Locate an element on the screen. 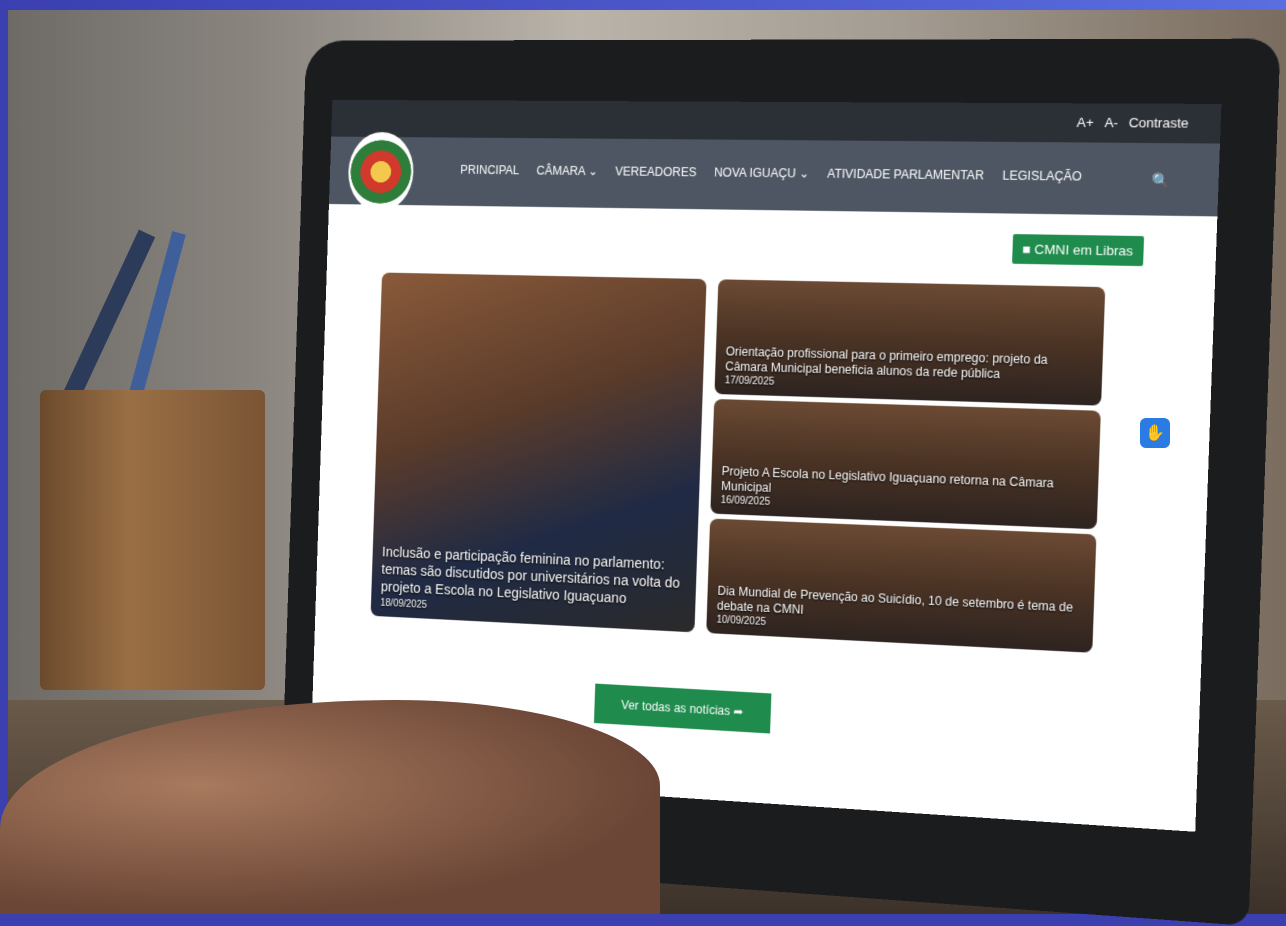 This screenshot has height=926, width=1286. nav-item-vereadores: VEREADORES is located at coordinates (656, 171).